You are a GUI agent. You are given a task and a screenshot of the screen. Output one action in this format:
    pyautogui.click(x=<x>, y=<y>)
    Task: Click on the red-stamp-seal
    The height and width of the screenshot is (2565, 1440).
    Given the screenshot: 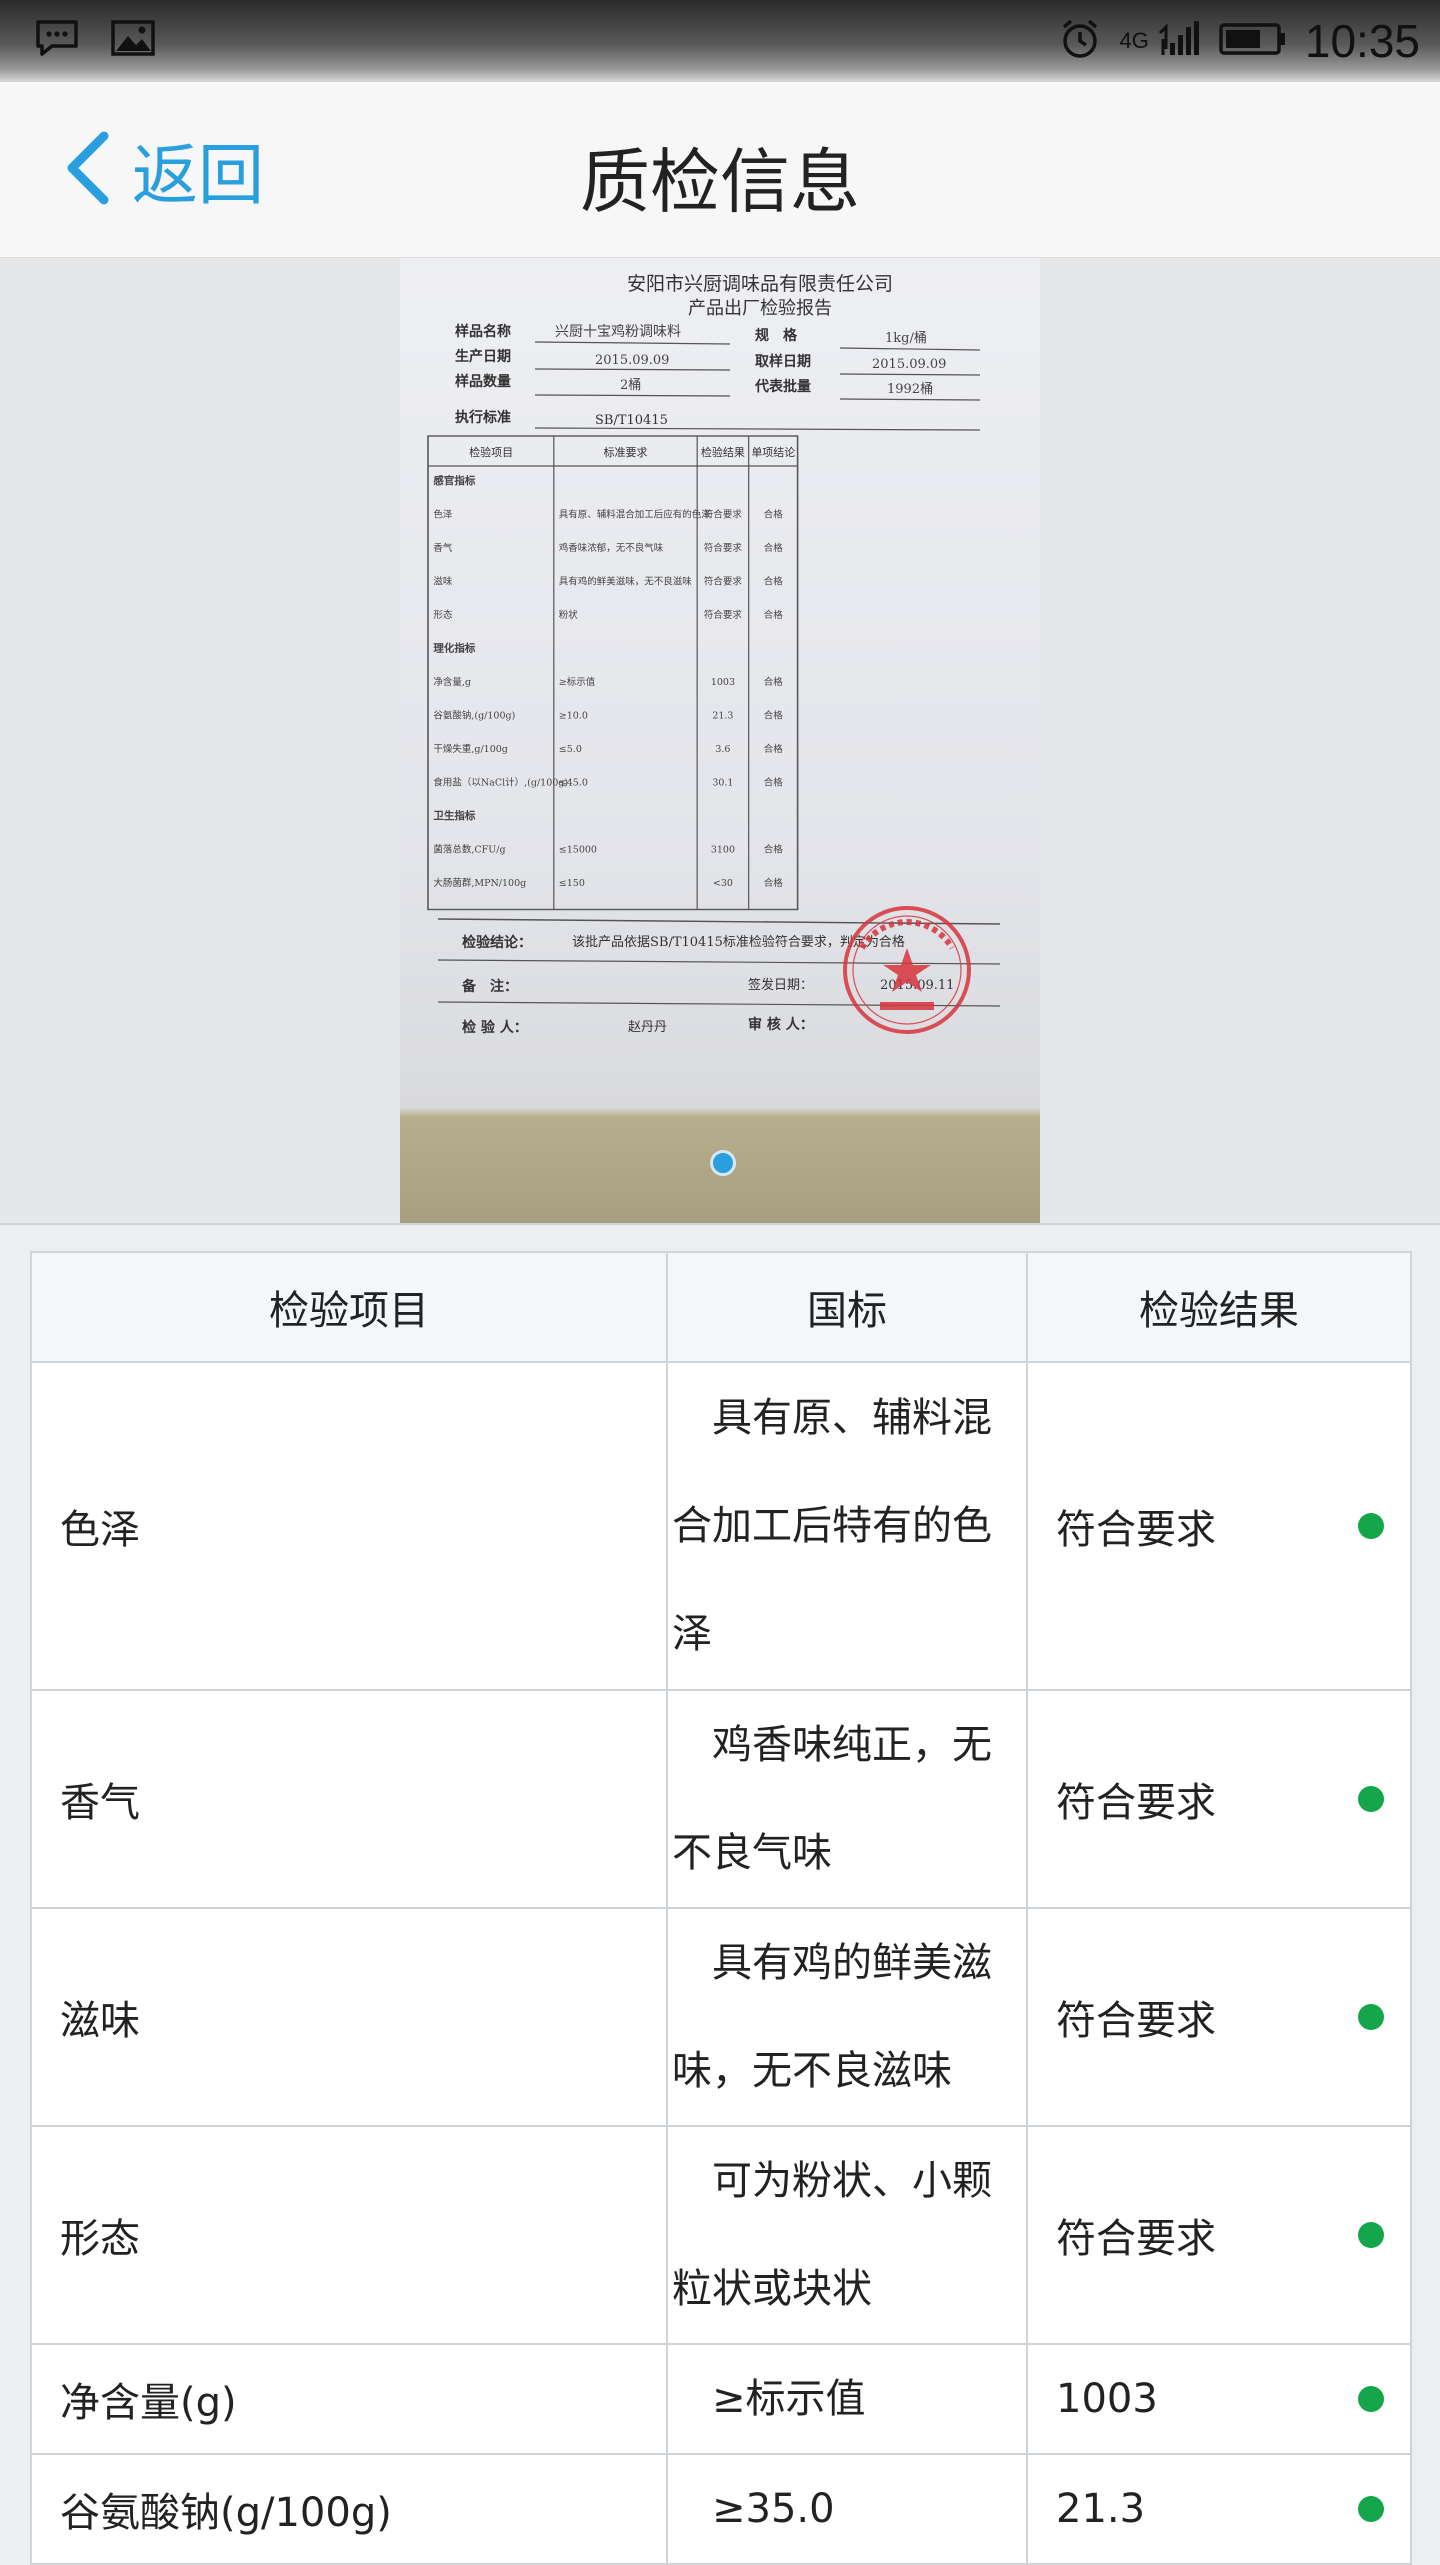 What is the action you would take?
    pyautogui.click(x=907, y=970)
    